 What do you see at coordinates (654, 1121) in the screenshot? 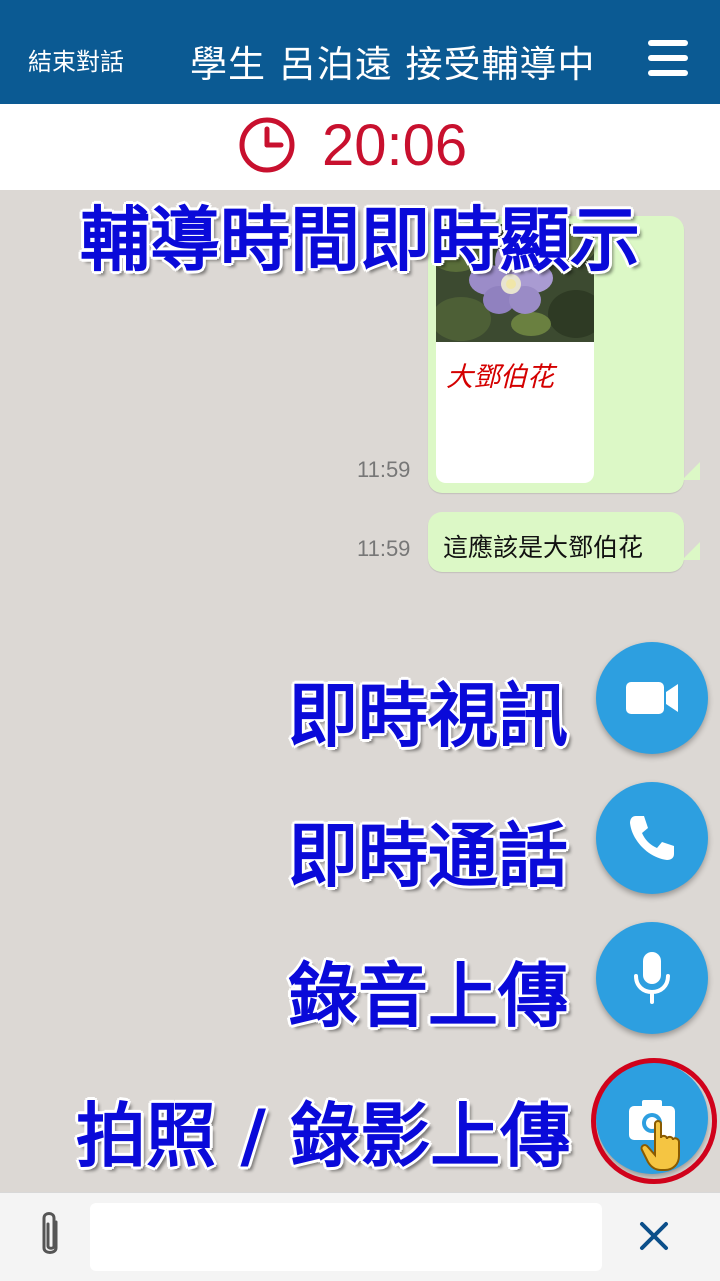
I see `highlight-ring` at bounding box center [654, 1121].